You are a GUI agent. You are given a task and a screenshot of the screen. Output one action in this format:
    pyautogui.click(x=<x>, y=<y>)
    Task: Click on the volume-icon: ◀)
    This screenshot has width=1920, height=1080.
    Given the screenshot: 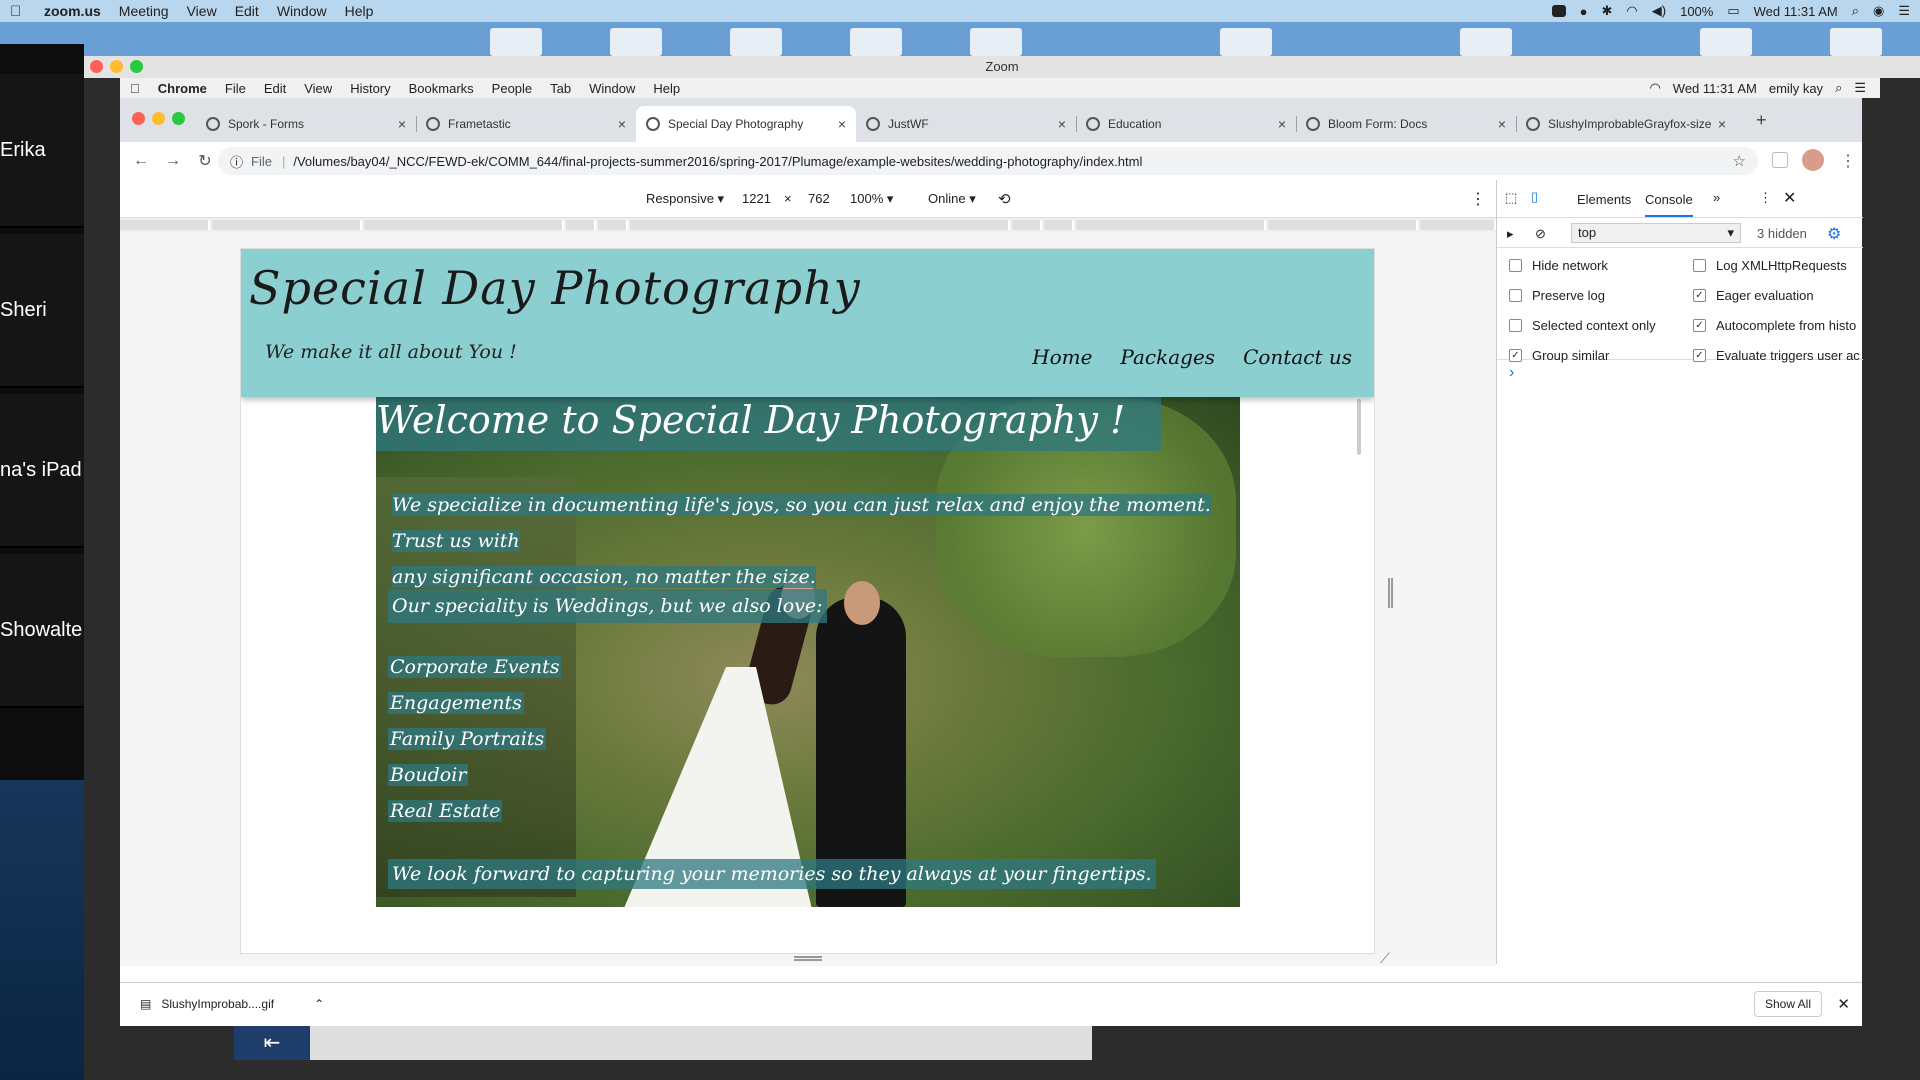 What is the action you would take?
    pyautogui.click(x=1659, y=11)
    